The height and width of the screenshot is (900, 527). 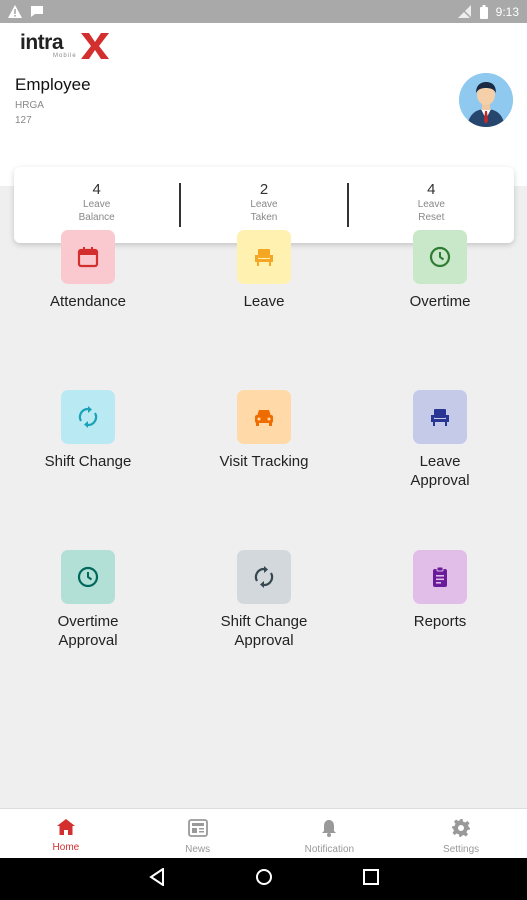 I want to click on back-icon, so click(x=156, y=878).